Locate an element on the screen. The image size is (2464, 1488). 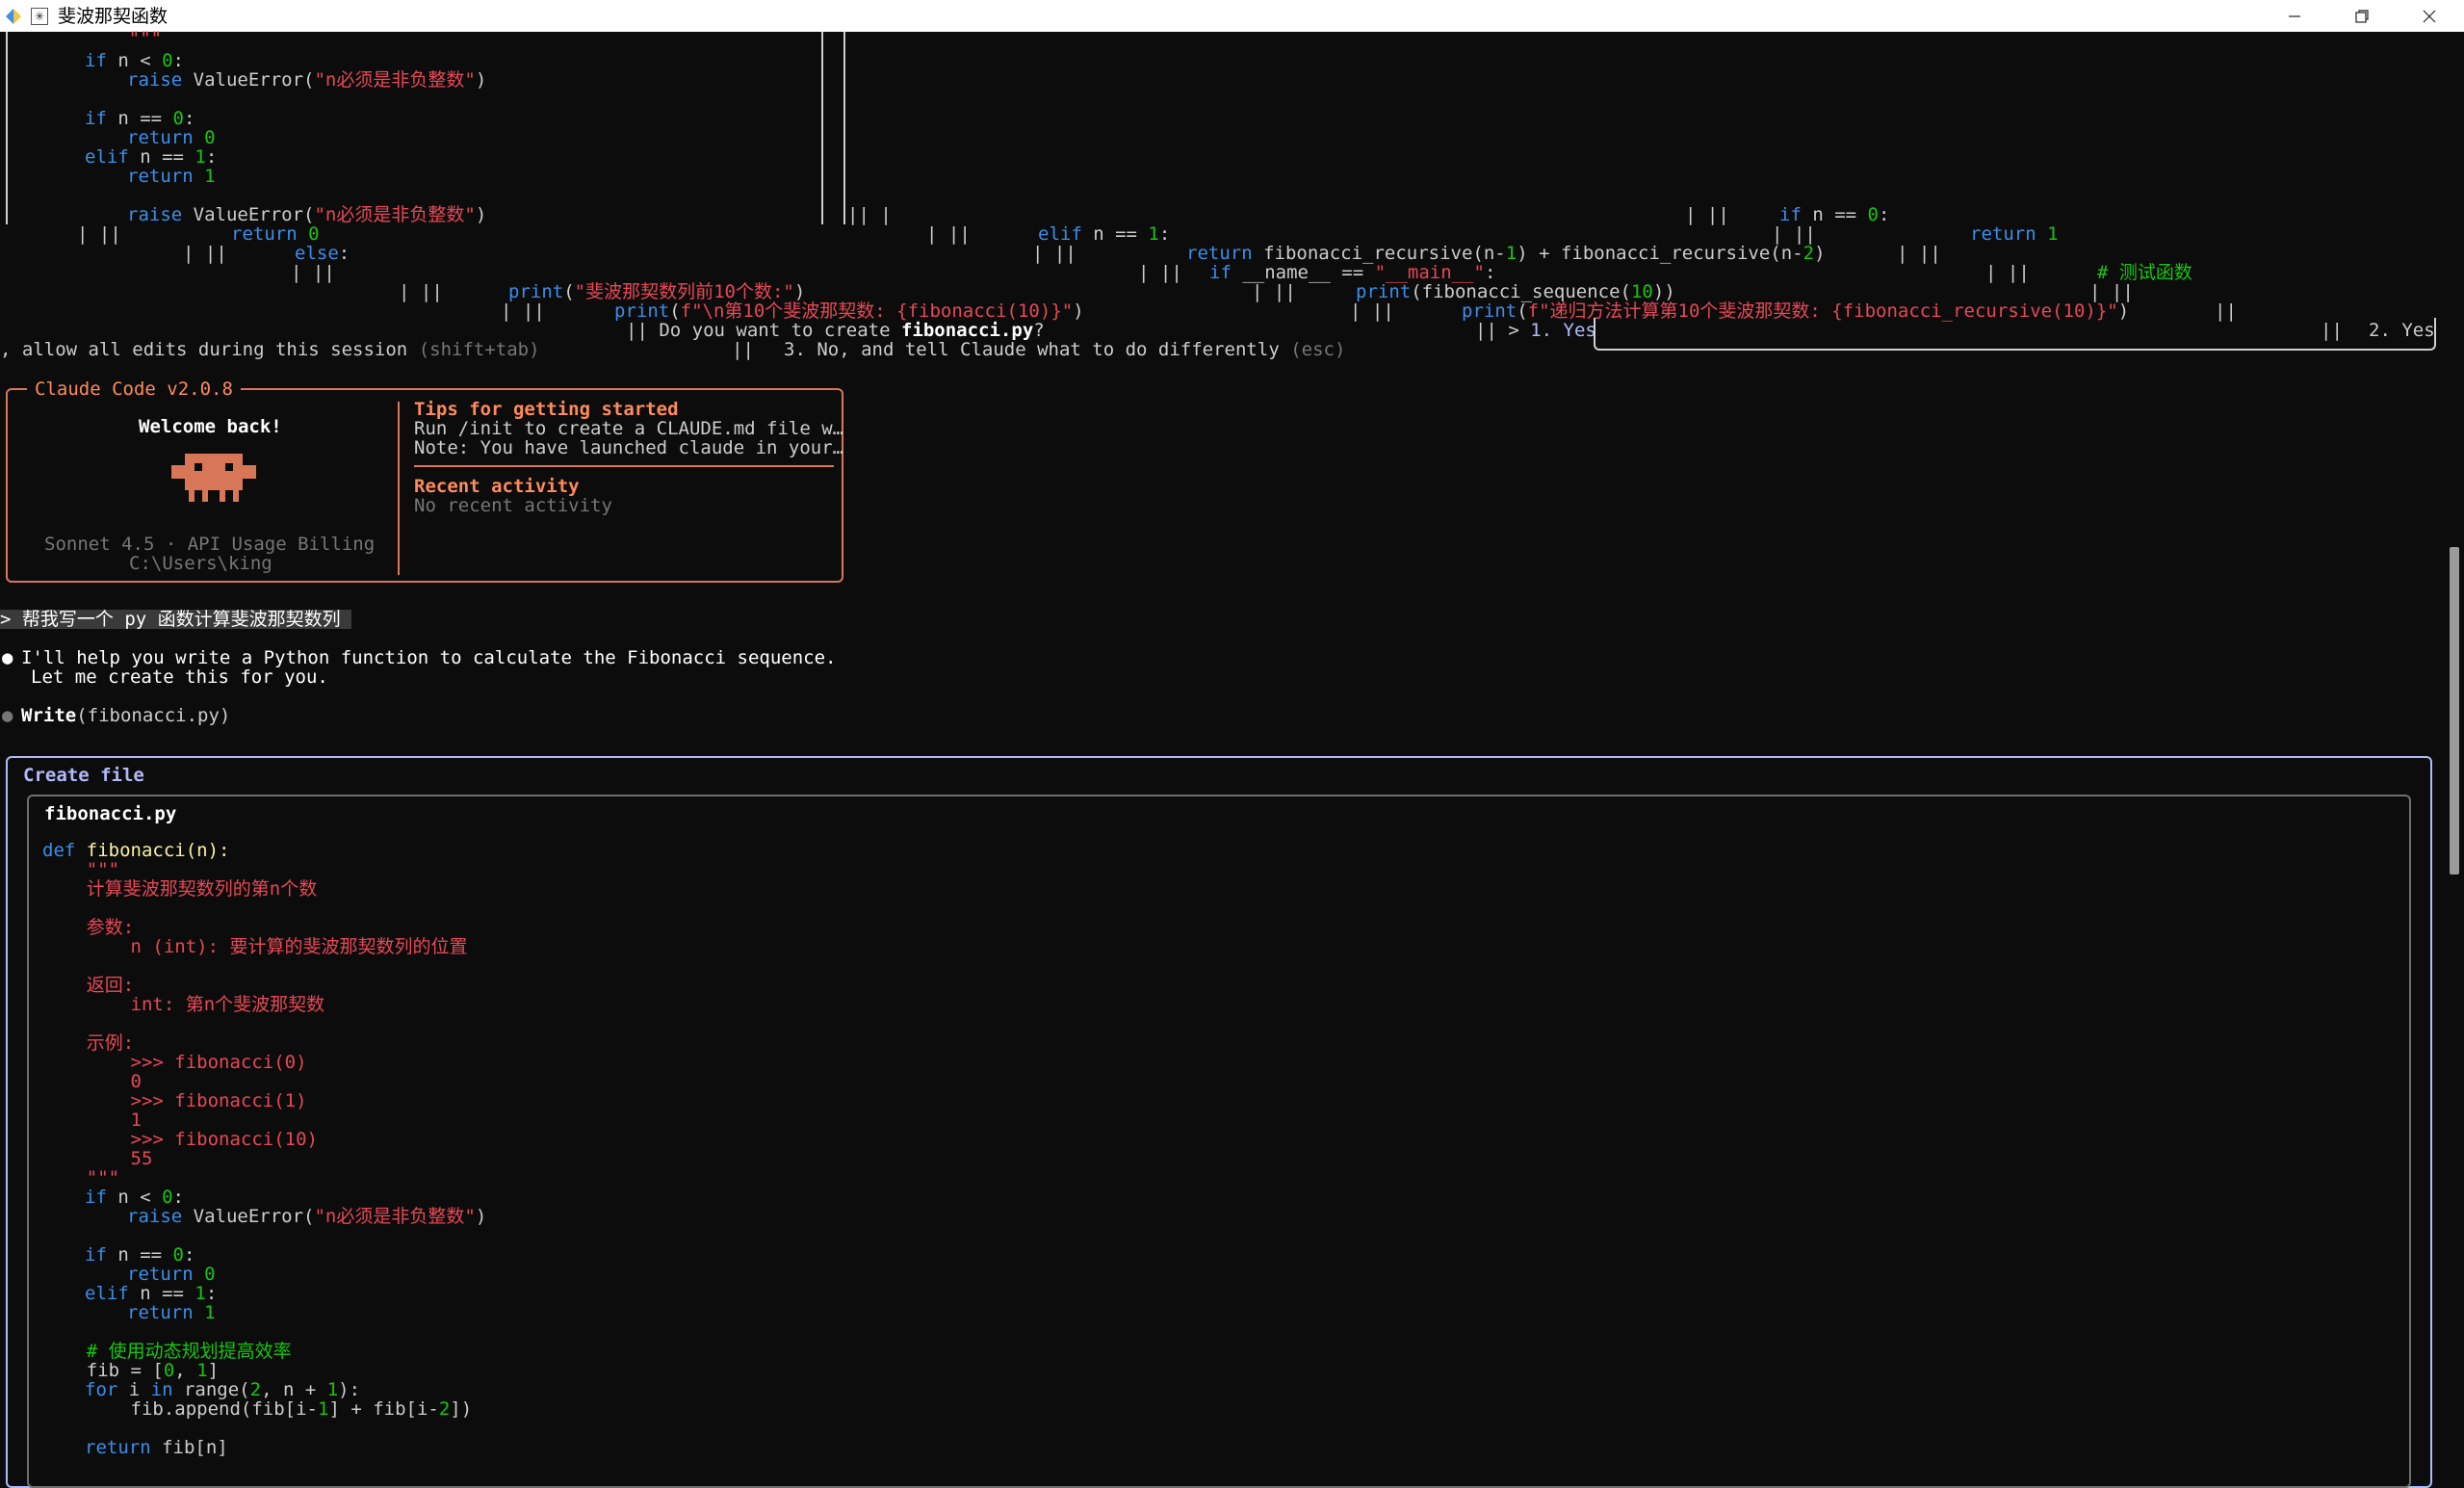
user-prompt: > 帮我写一个 py 函数计算斐波那契数列 is located at coordinates (176, 619).